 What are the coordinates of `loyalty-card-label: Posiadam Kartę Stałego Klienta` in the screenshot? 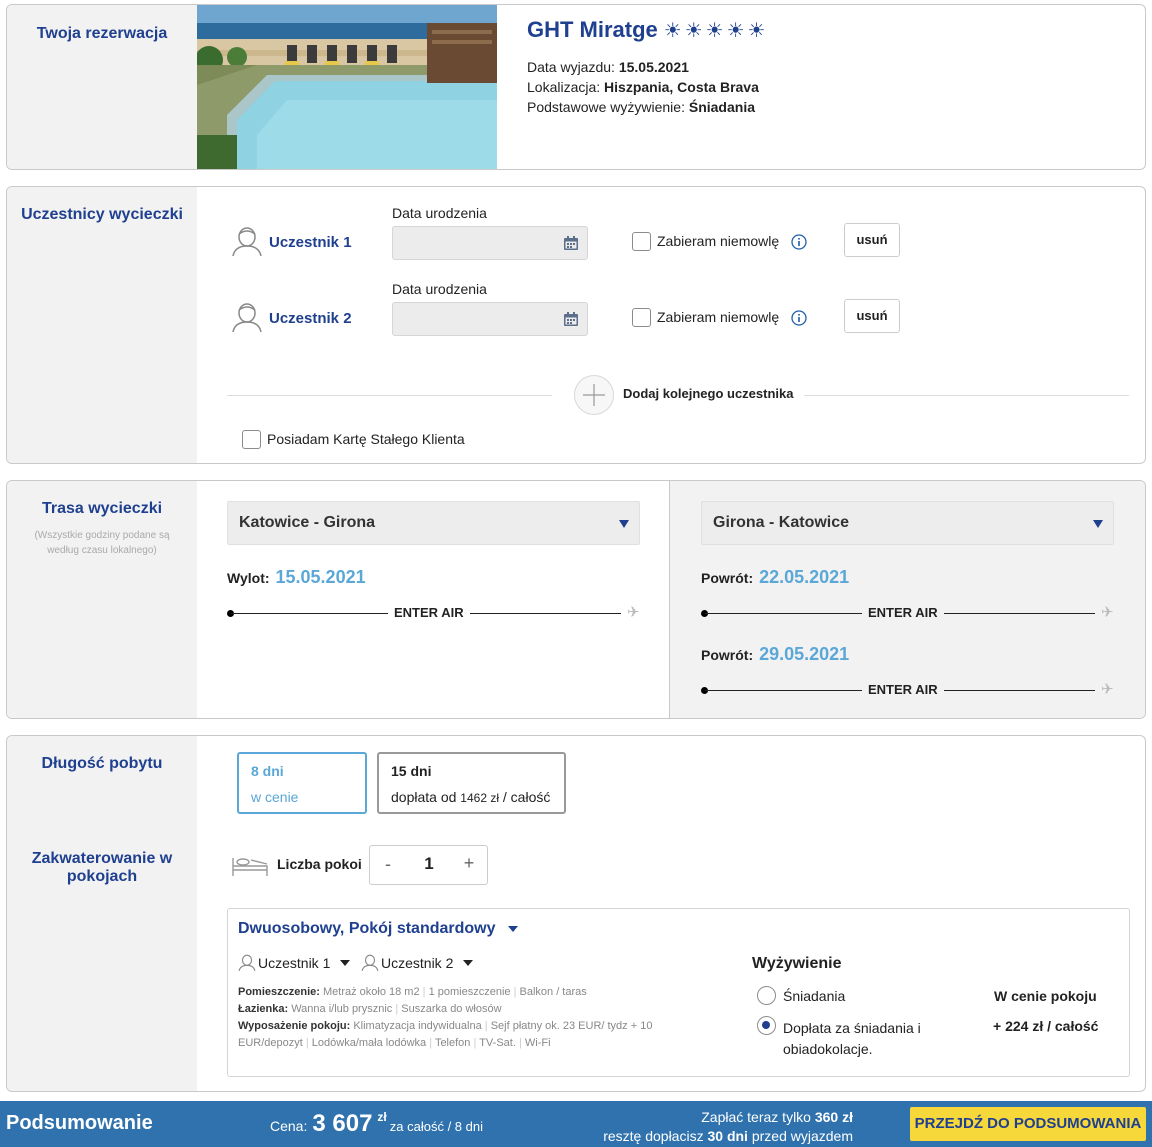 It's located at (366, 439).